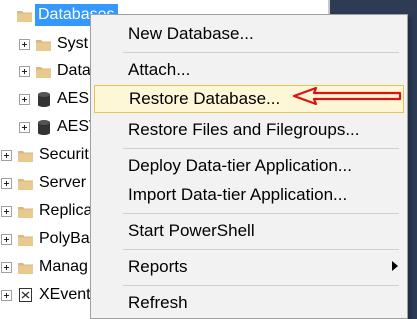 This screenshot has height=319, width=417. Describe the element at coordinates (347, 96) in the screenshot. I see `annotation-arrow-icon` at that location.